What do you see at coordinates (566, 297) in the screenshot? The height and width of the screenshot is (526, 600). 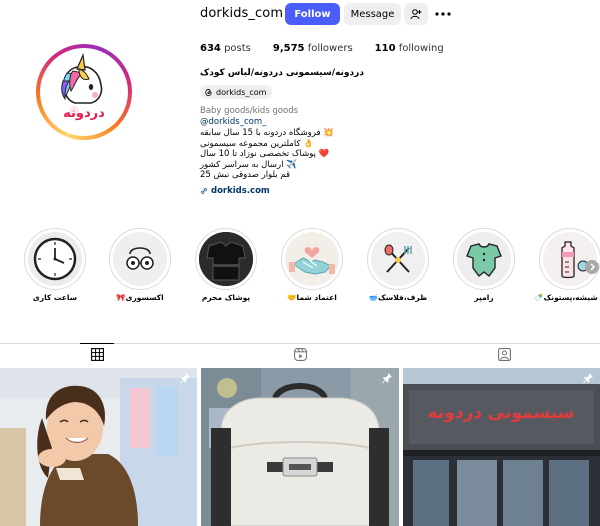 I see `highlight-label: شیشه،پستونک🍼` at bounding box center [566, 297].